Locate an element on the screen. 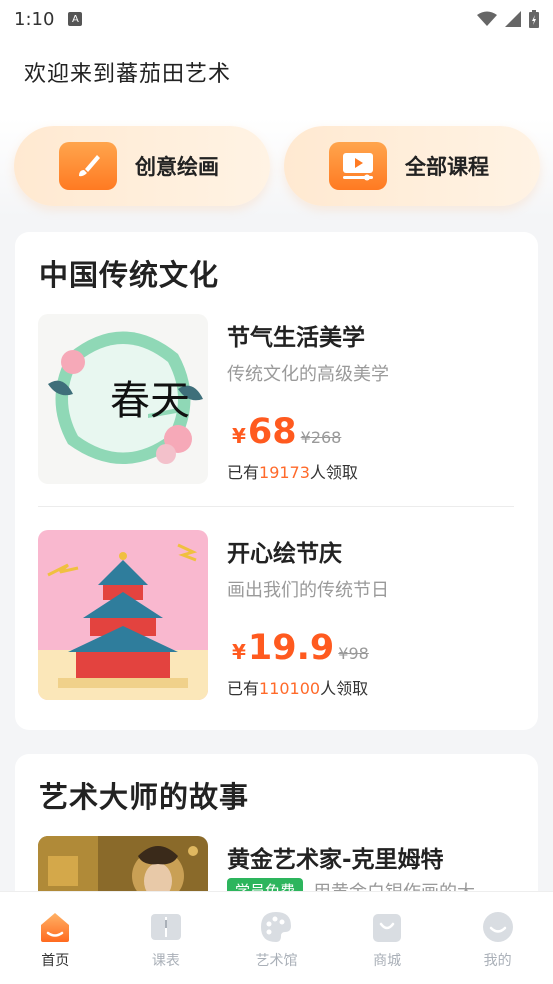 This screenshot has height=984, width=553. nav-shop: 商城 is located at coordinates (387, 938).